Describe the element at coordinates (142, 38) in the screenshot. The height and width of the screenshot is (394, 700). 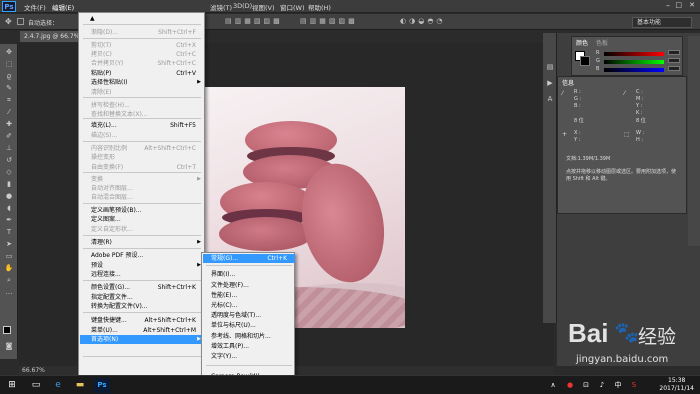
I see `menu-separator` at that location.